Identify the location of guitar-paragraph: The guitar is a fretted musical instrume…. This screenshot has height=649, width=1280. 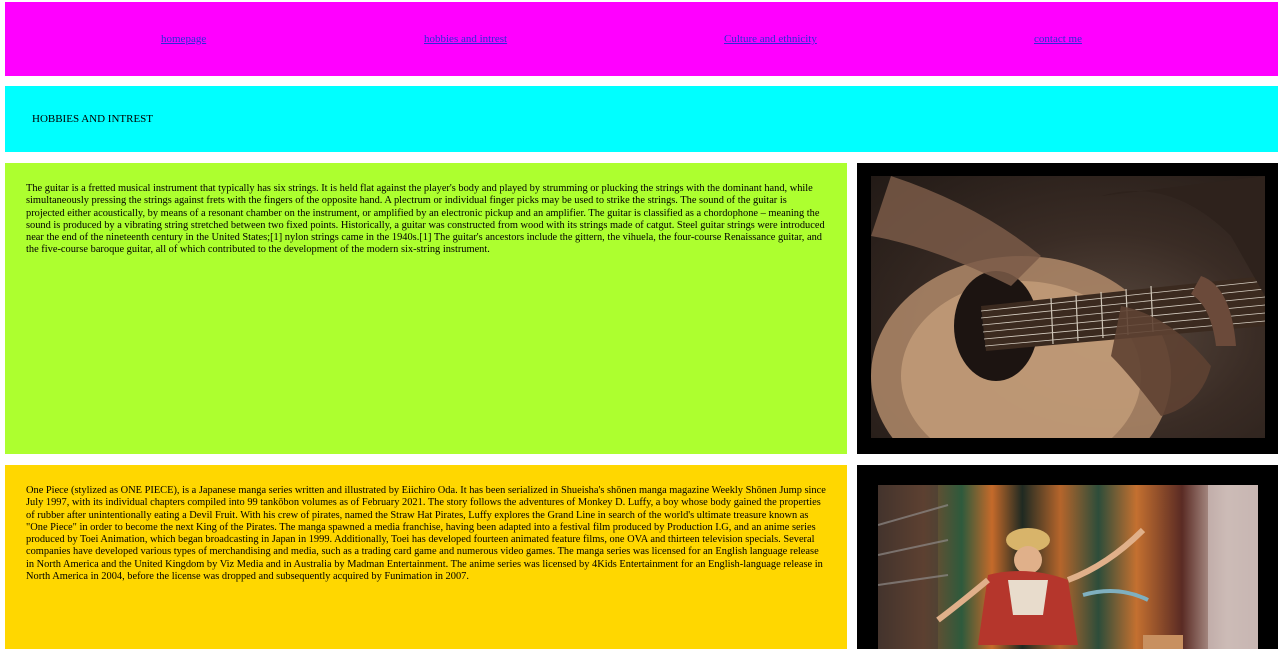
(425, 219).